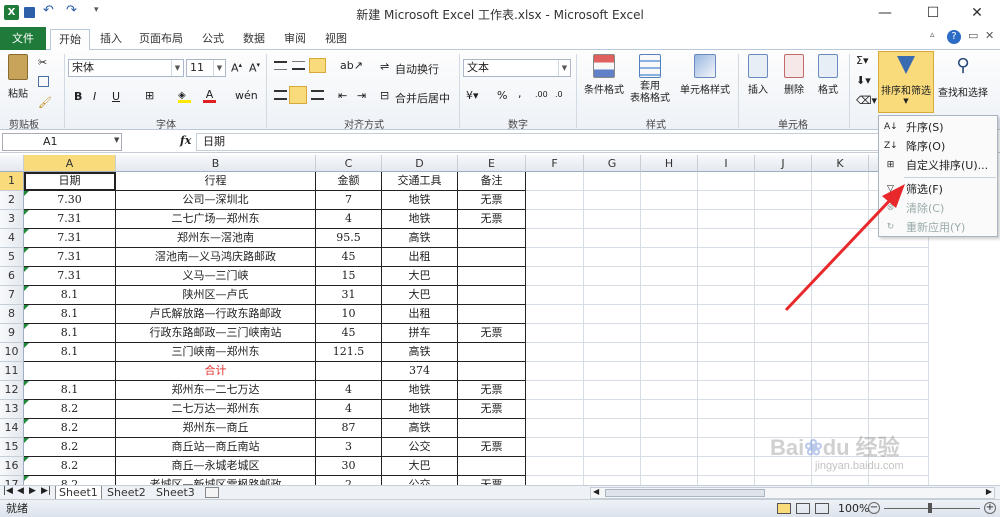 This screenshot has width=1000, height=517. Describe the element at coordinates (20, 491) in the screenshot. I see `sheet-nav-prev-icon: ◀` at that location.